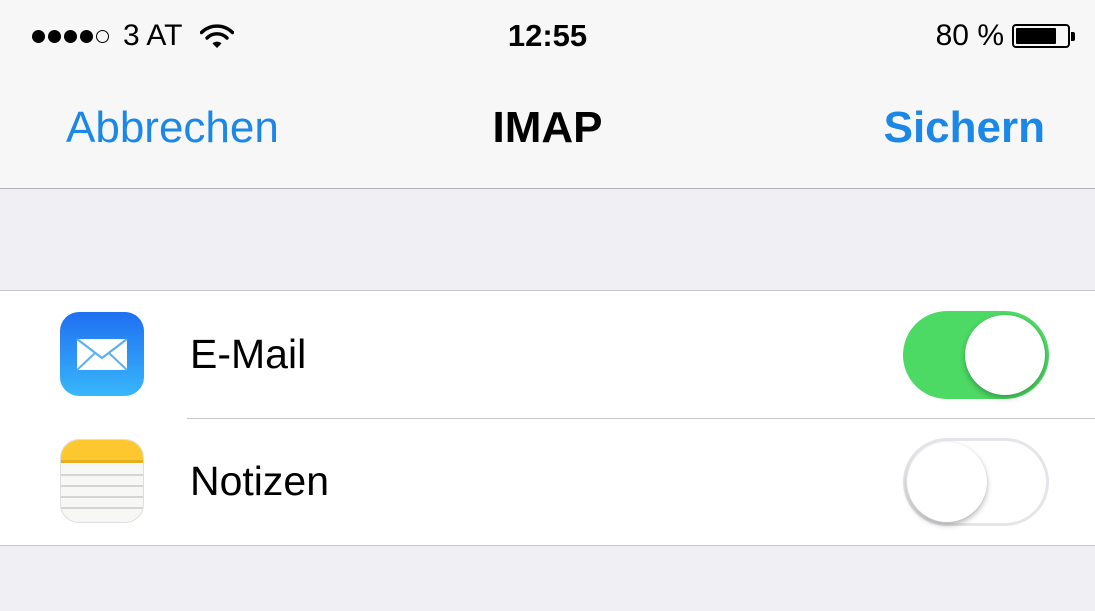  I want to click on status-time: 12:55, so click(547, 35).